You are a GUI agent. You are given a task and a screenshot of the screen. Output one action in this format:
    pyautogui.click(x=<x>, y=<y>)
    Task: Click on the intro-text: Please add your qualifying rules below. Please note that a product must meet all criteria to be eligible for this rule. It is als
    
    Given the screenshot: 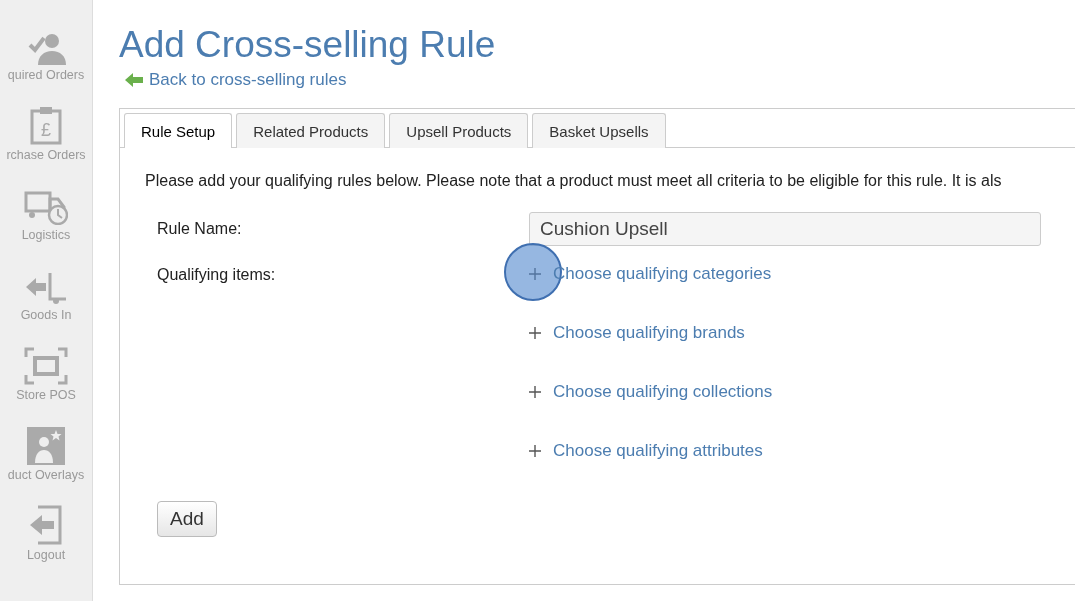 What is the action you would take?
    pyautogui.click(x=574, y=181)
    